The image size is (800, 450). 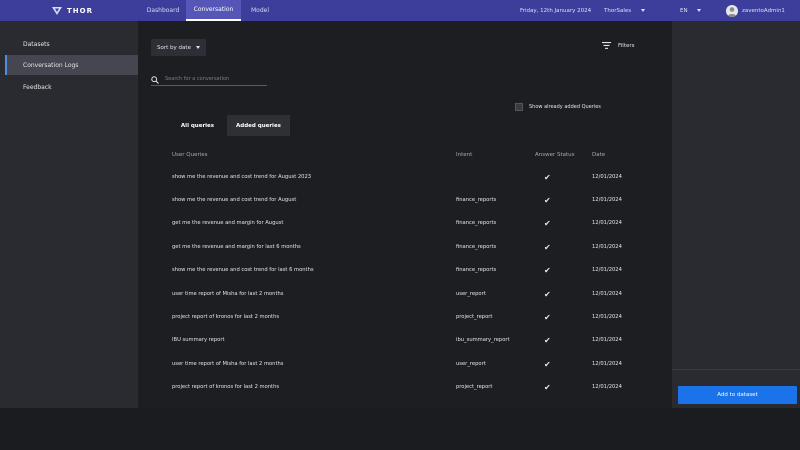 I want to click on avatar-icon, so click(x=732, y=10).